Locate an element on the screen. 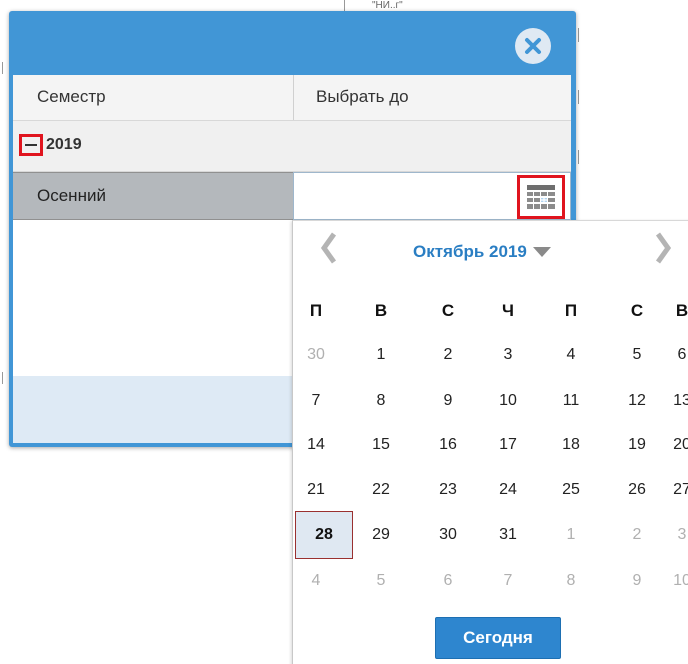  group-row: 2019 is located at coordinates (292, 146).